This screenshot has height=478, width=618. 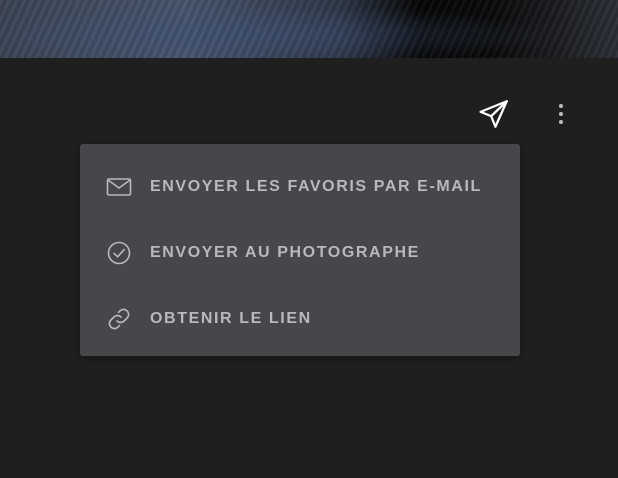 What do you see at coordinates (316, 186) in the screenshot?
I see `menu-item-label: ENVOYER LES FAVORIS PAR E-MAIL` at bounding box center [316, 186].